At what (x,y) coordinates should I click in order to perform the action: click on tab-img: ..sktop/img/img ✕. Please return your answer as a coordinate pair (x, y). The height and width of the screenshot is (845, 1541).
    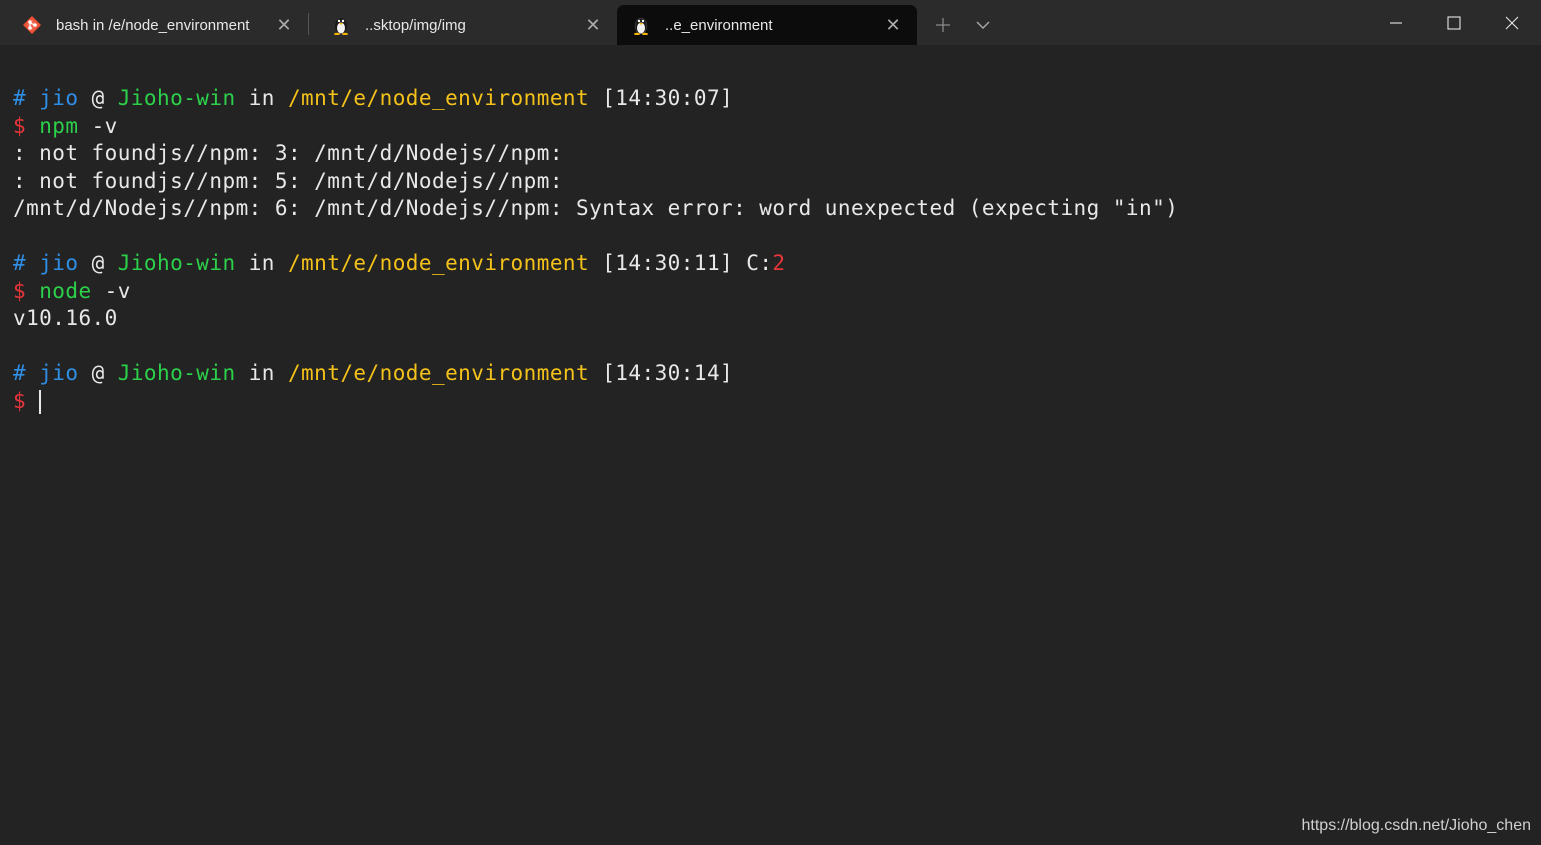
    Looking at the image, I should click on (467, 25).